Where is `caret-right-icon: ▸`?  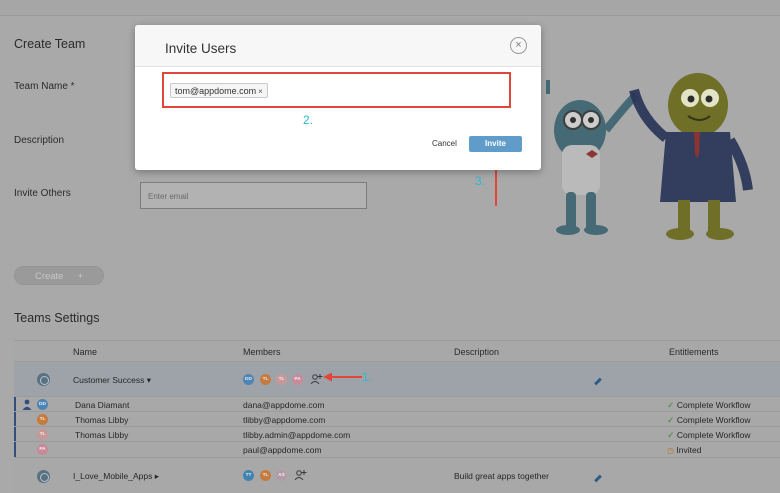
caret-right-icon: ▸ is located at coordinates (157, 476).